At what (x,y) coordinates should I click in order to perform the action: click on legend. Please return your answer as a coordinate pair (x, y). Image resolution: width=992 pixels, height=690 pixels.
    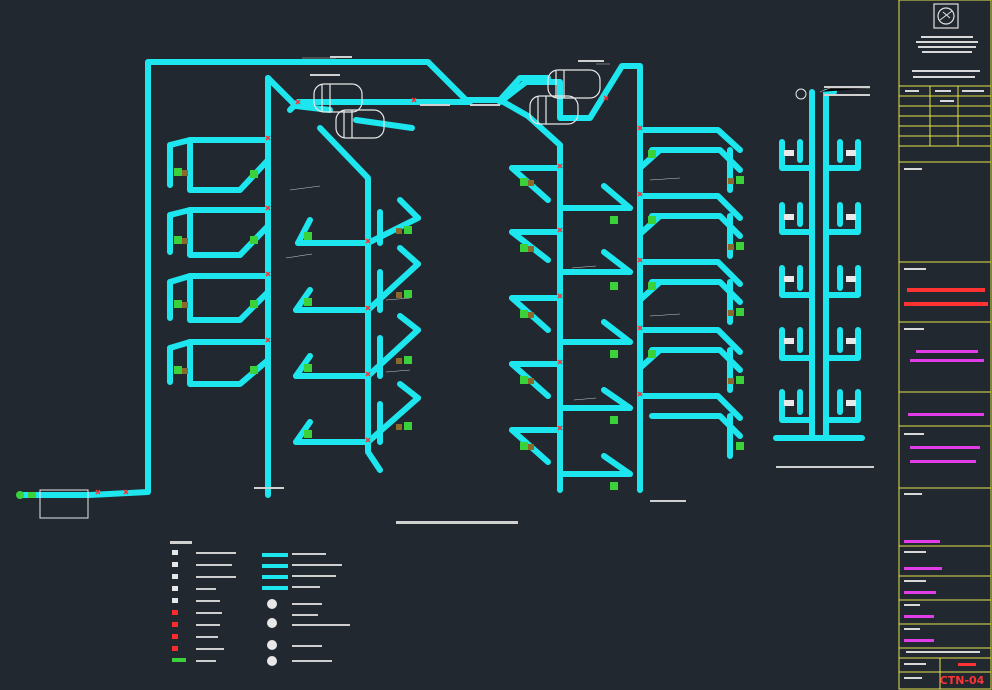
    Looking at the image, I should click on (260, 603).